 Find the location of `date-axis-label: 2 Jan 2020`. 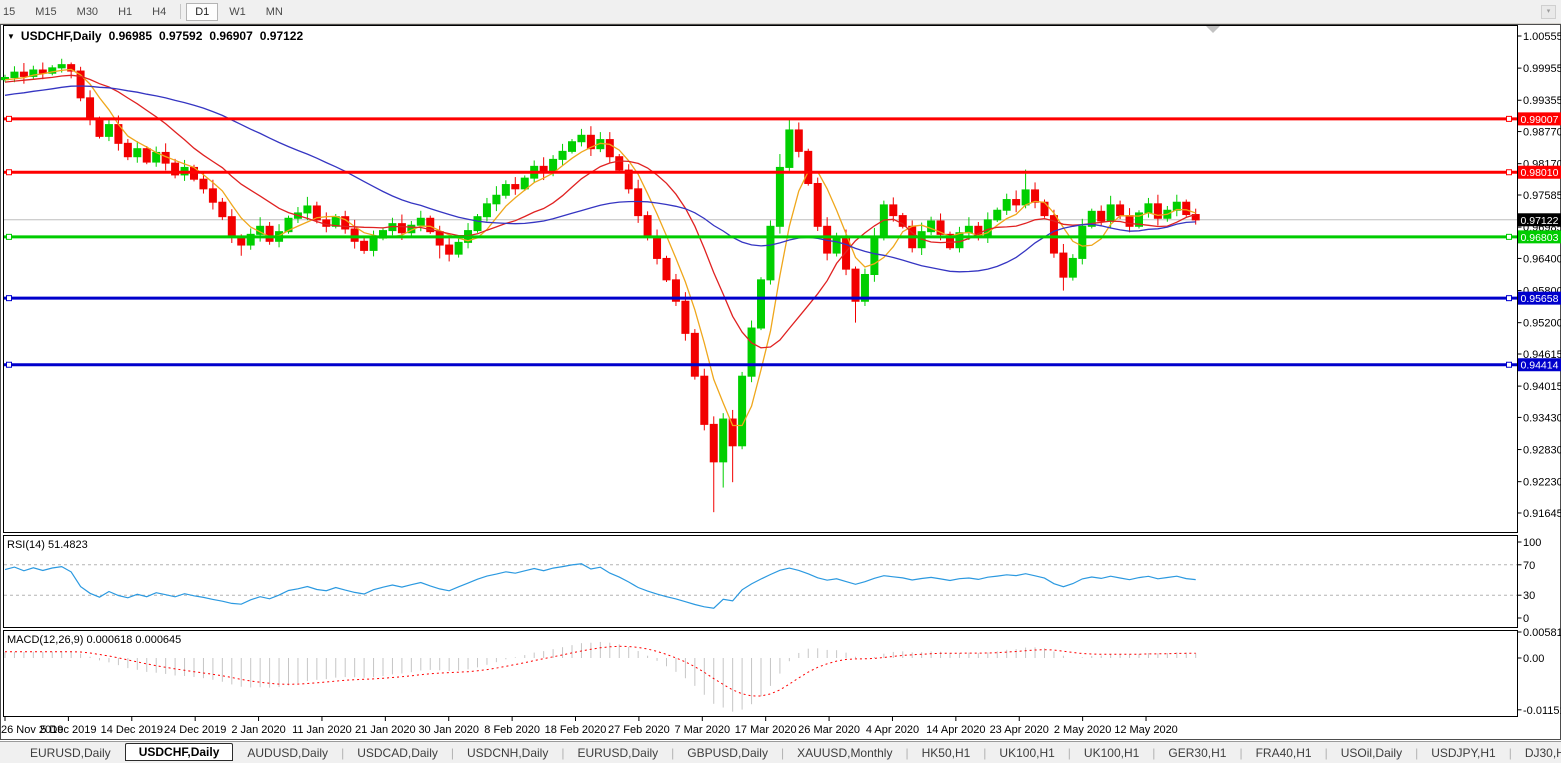

date-axis-label: 2 Jan 2020 is located at coordinates (258, 730).